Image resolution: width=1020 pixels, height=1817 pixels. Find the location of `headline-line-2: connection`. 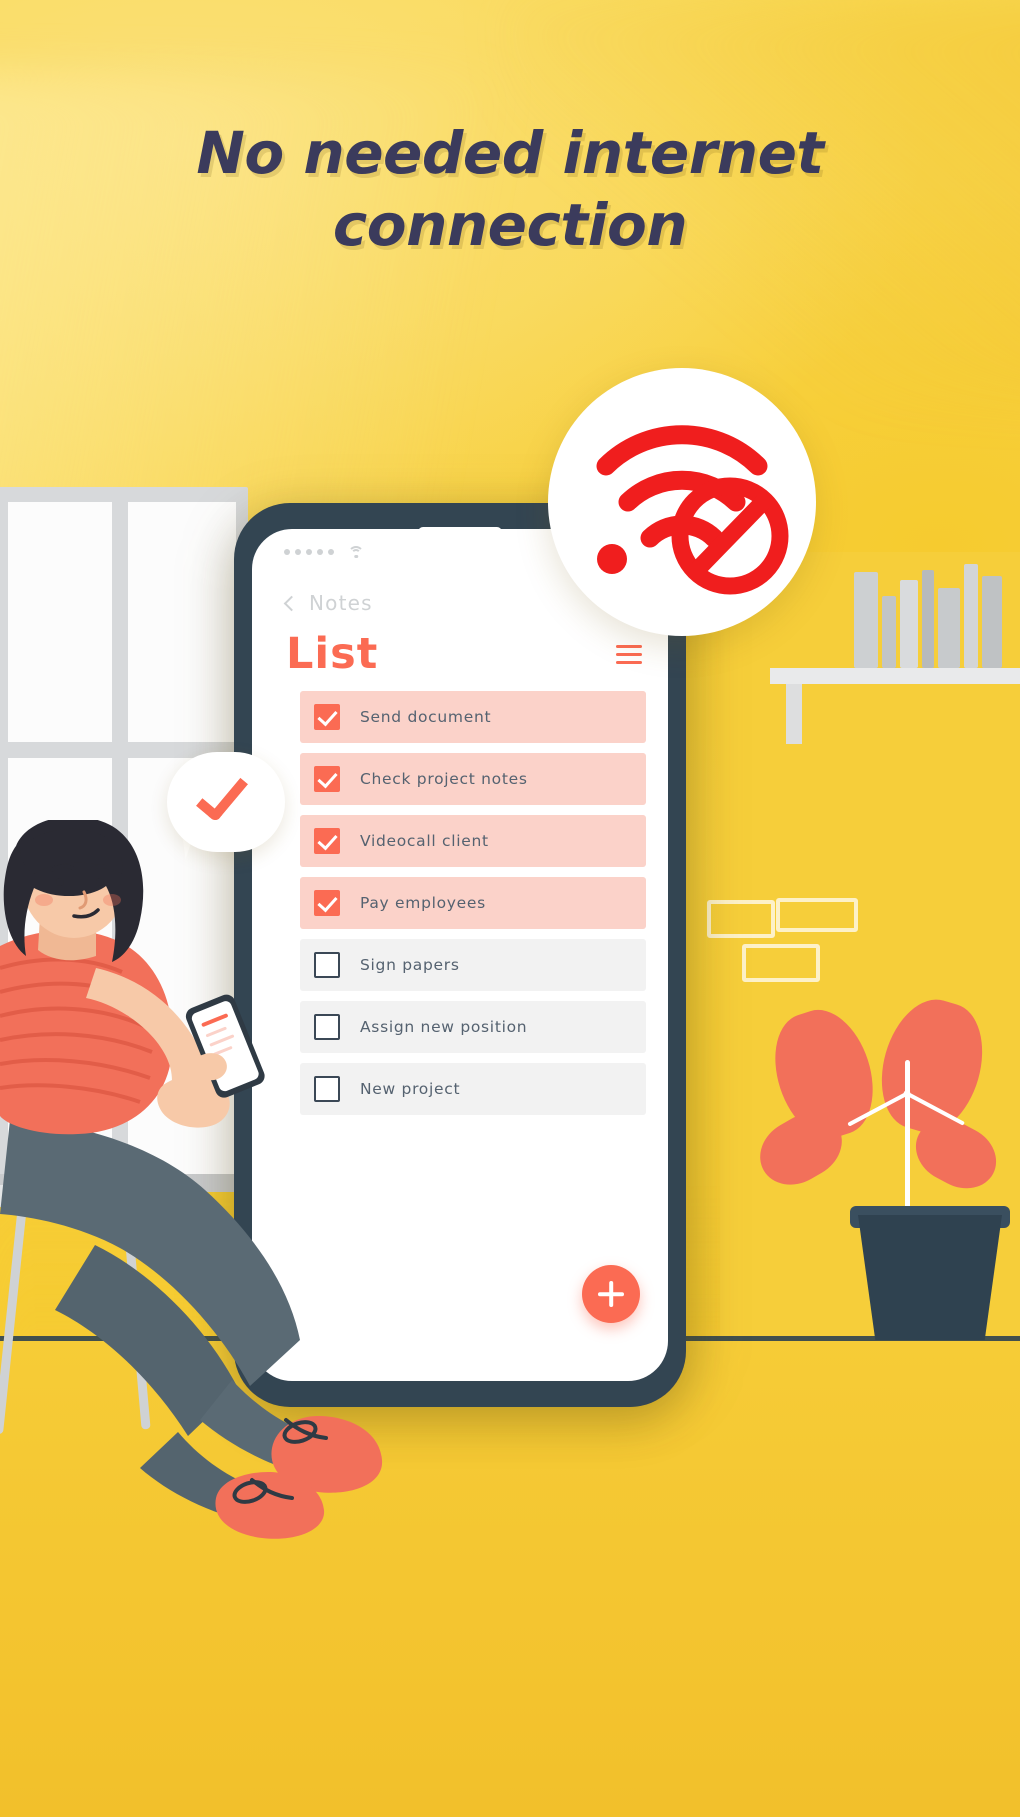

headline-line-2: connection is located at coordinates (510, 224).